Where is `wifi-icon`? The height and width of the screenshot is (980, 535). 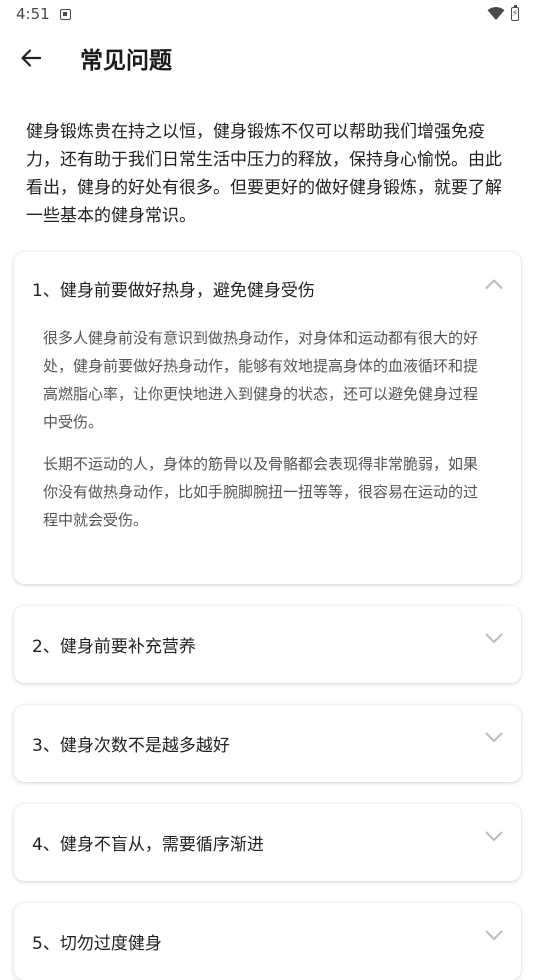
wifi-icon is located at coordinates (496, 13).